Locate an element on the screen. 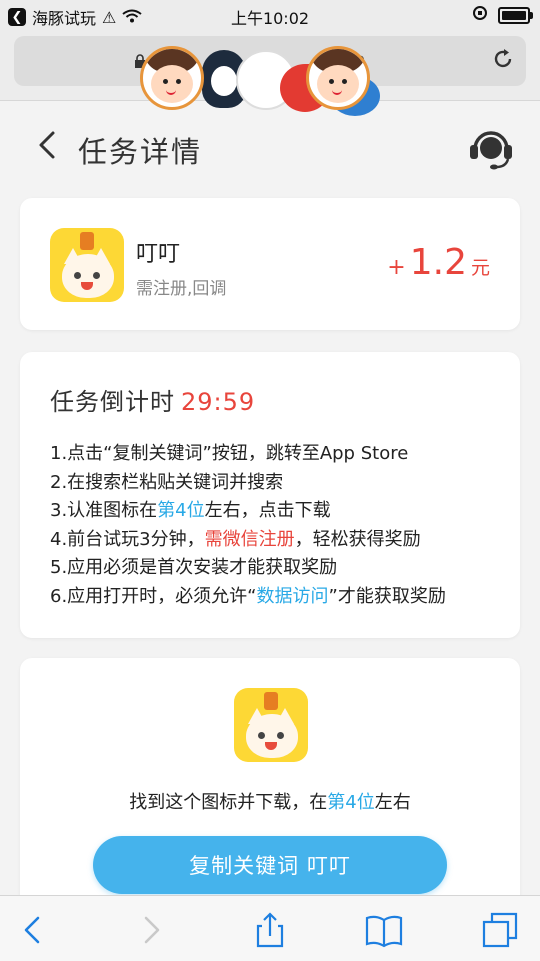 Image resolution: width=540 pixels, height=961 pixels. customer-service-icon is located at coordinates (491, 148).